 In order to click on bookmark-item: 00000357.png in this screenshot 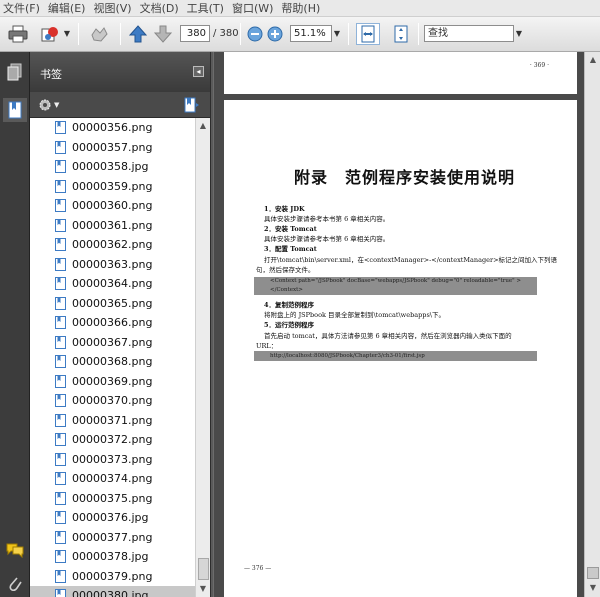, I will do `click(112, 148)`.